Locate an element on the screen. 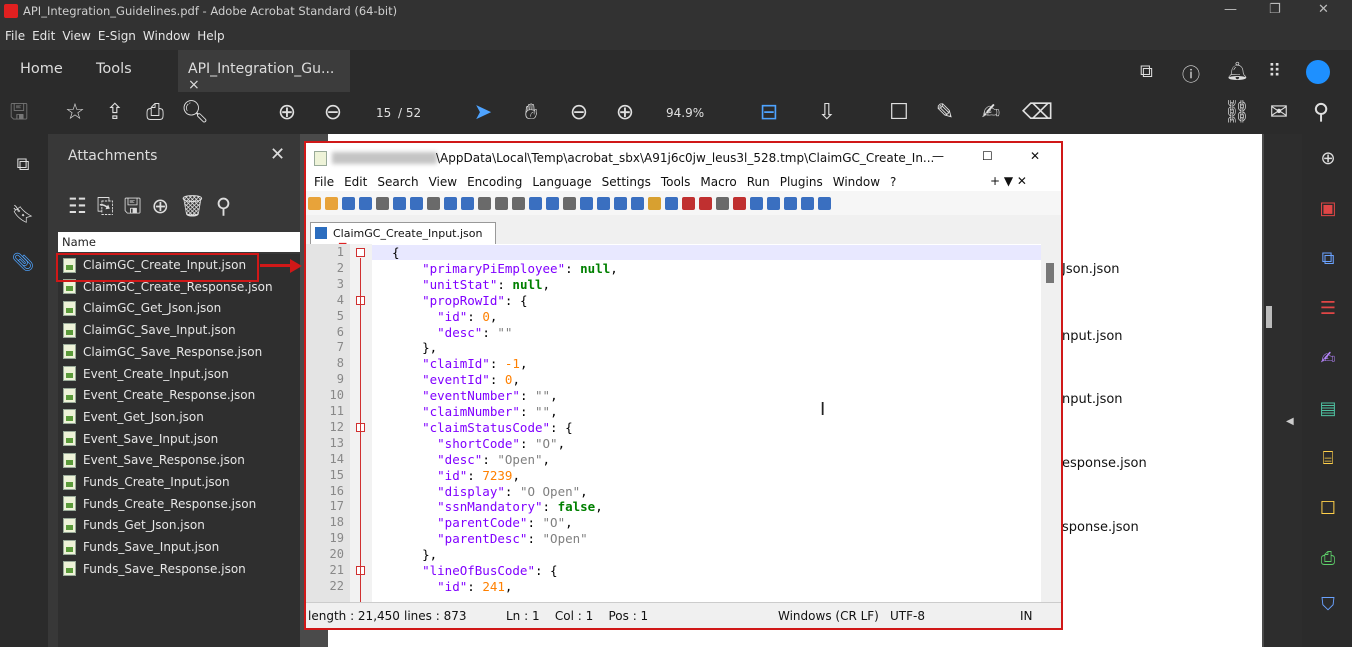 This screenshot has width=1352, height=647. email-icon: ✉ is located at coordinates (1279, 113).